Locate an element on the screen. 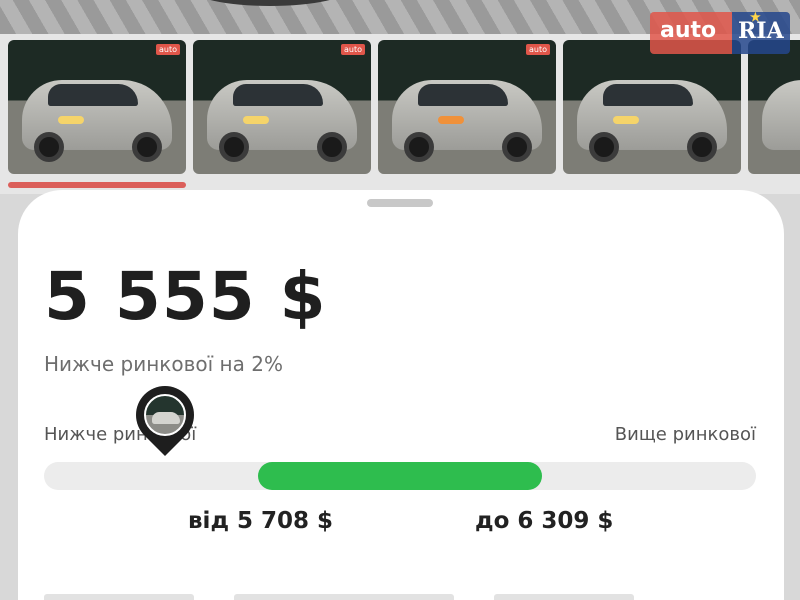 The width and height of the screenshot is (800, 600). hero-car-shadow is located at coordinates (270, 3).